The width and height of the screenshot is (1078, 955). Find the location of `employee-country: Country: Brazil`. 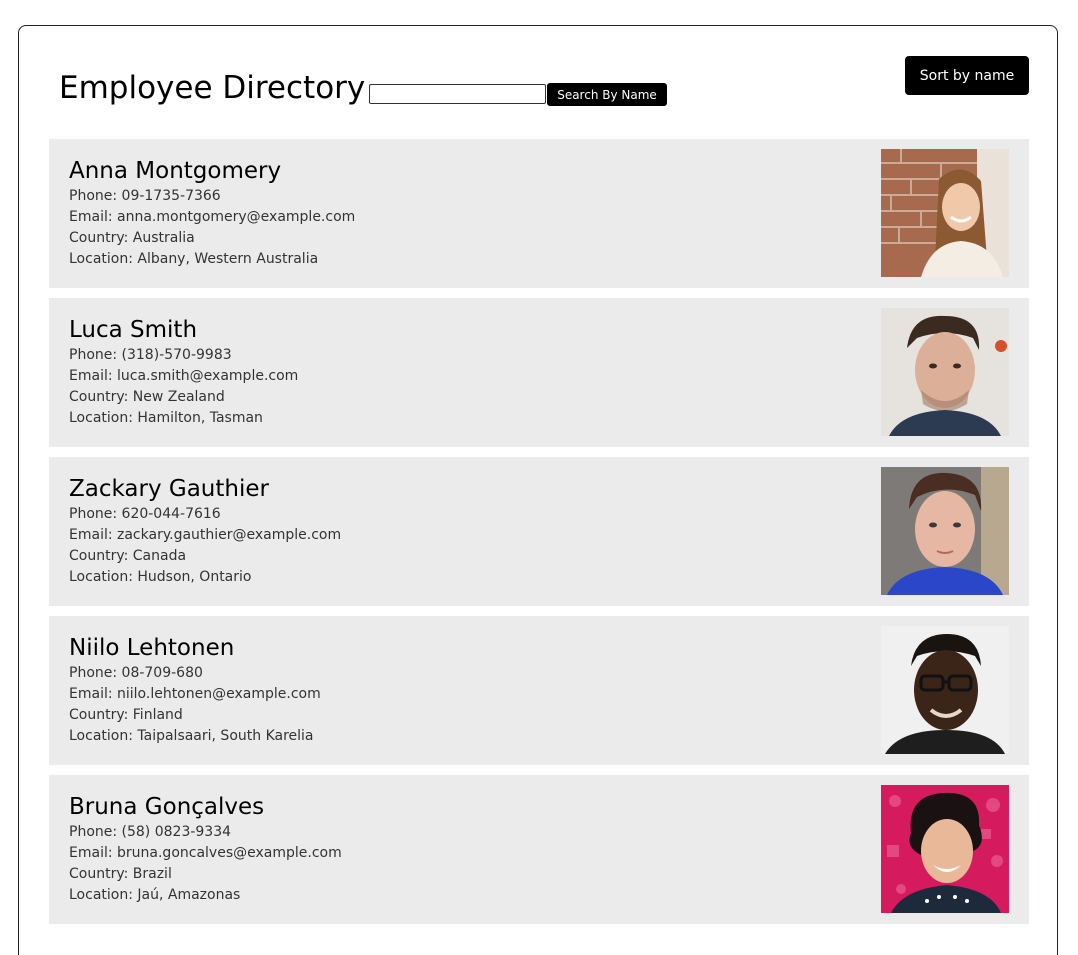

employee-country: Country: Brazil is located at coordinates (120, 874).